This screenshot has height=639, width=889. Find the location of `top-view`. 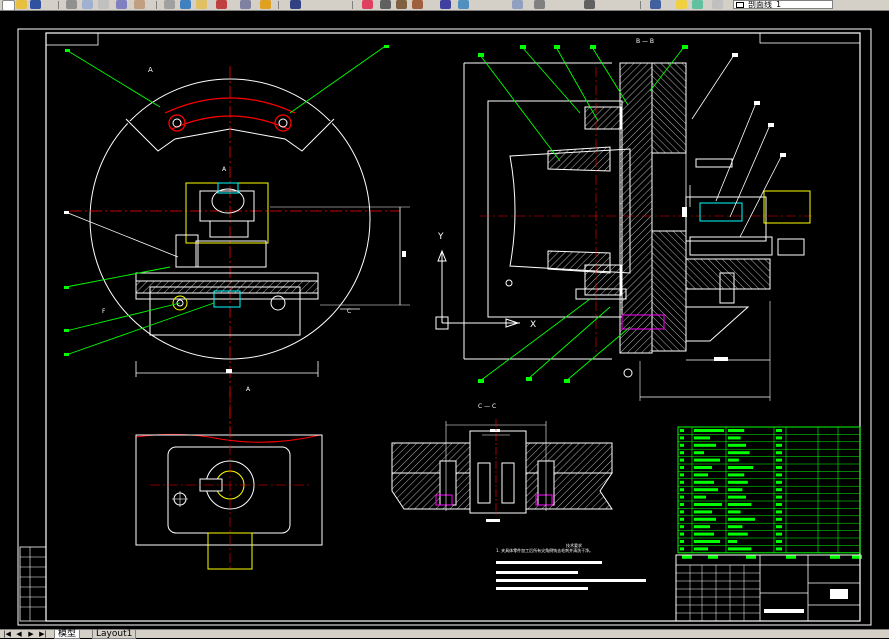

top-view is located at coordinates (229, 481).